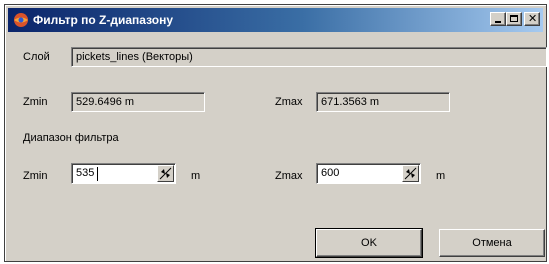  Describe the element at coordinates (105, 102) in the screenshot. I see `zmin-value: 529.6496 m` at that location.